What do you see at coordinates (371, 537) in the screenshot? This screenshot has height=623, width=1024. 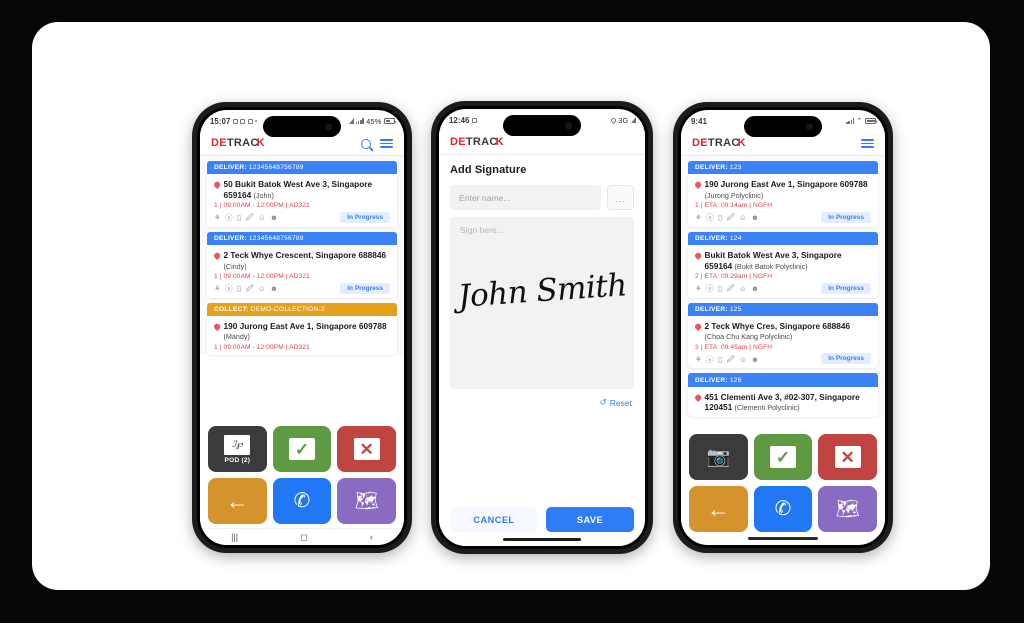 I see `back-nav-button: ‹` at bounding box center [371, 537].